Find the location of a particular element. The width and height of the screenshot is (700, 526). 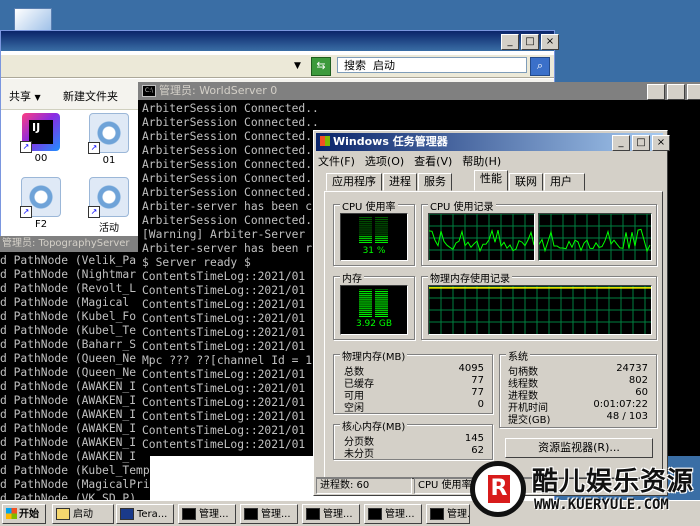

tab-services: 服务 is located at coordinates (435, 182).